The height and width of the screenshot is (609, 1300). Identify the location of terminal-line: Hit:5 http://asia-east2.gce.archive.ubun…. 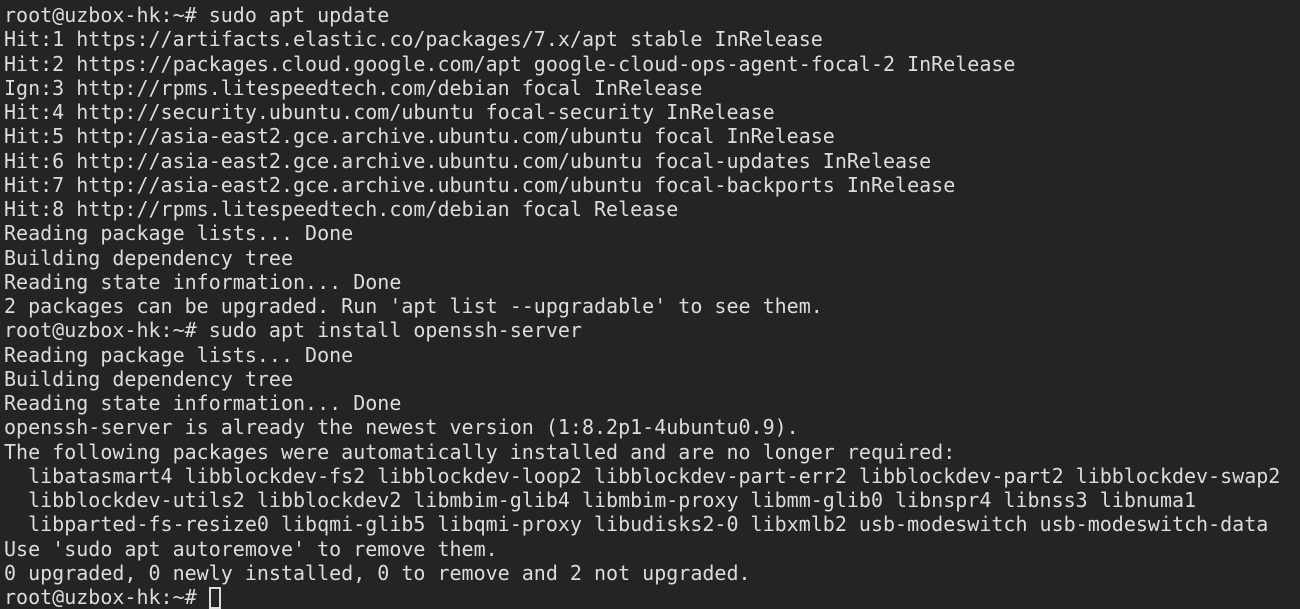
(419, 136).